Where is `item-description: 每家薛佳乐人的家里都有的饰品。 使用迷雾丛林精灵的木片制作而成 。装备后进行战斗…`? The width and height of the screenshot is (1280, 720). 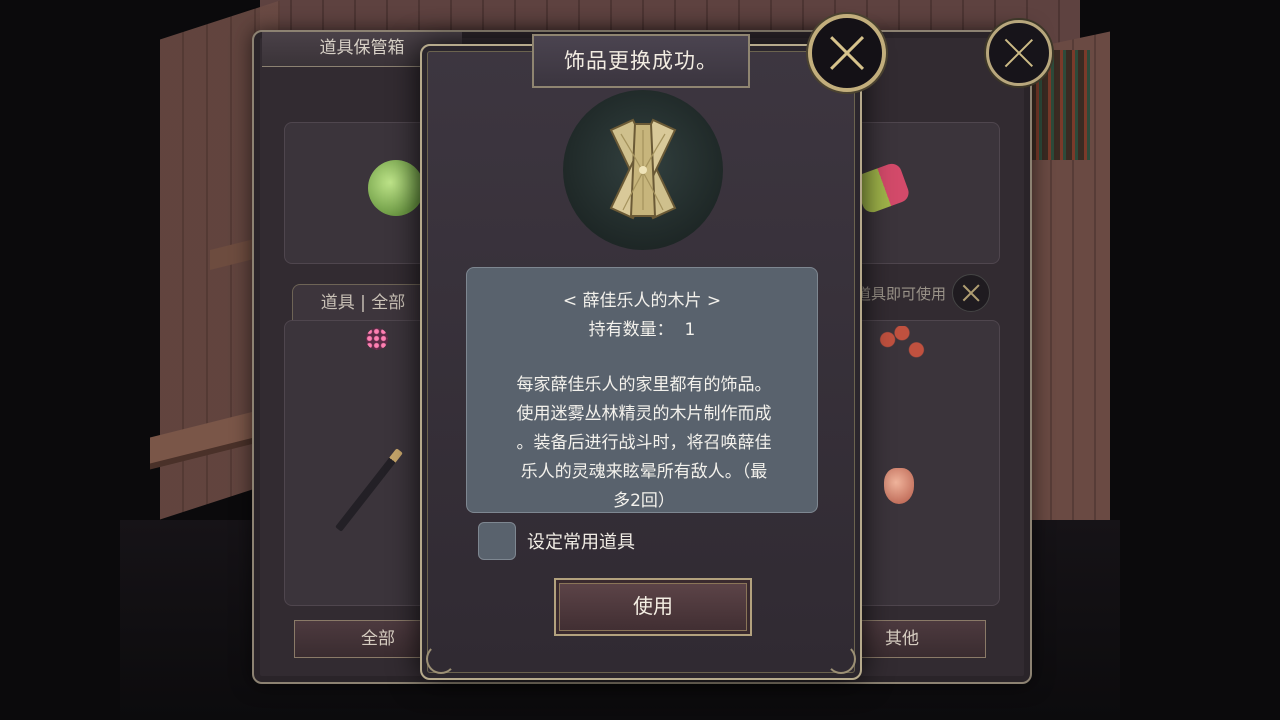
item-description: 每家薛佳乐人的家里都有的饰品。 使用迷雾丛林精灵的木片制作而成 。装备后进行战斗… is located at coordinates (644, 443).